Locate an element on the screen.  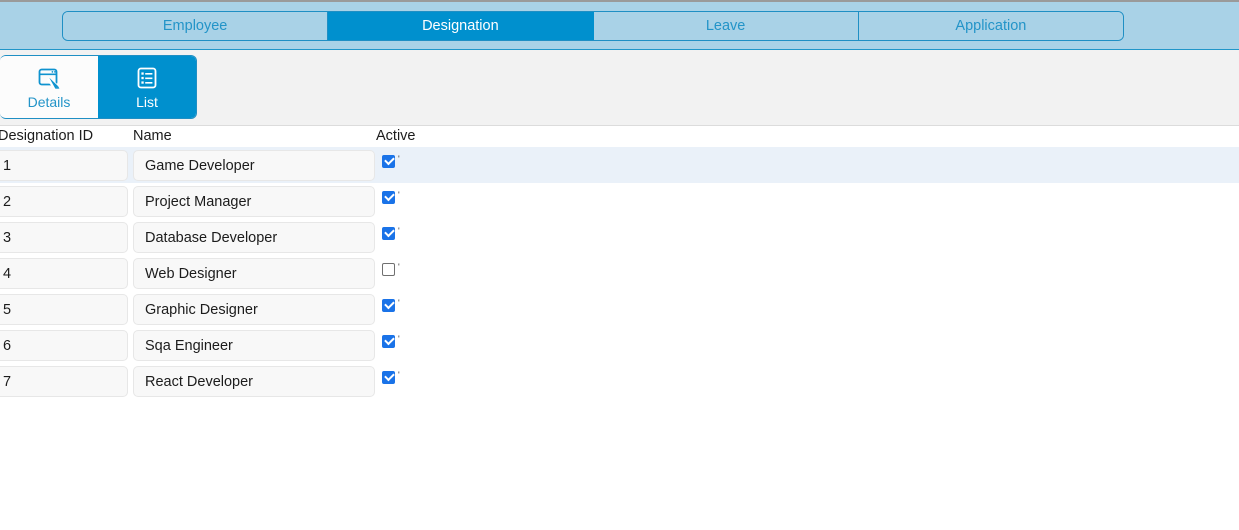
list-view-label: List is located at coordinates (147, 102).